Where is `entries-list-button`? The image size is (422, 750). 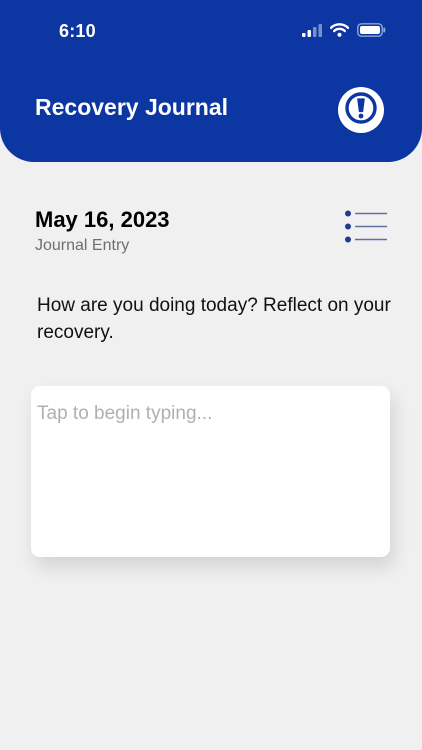
entries-list-button is located at coordinates (365, 226).